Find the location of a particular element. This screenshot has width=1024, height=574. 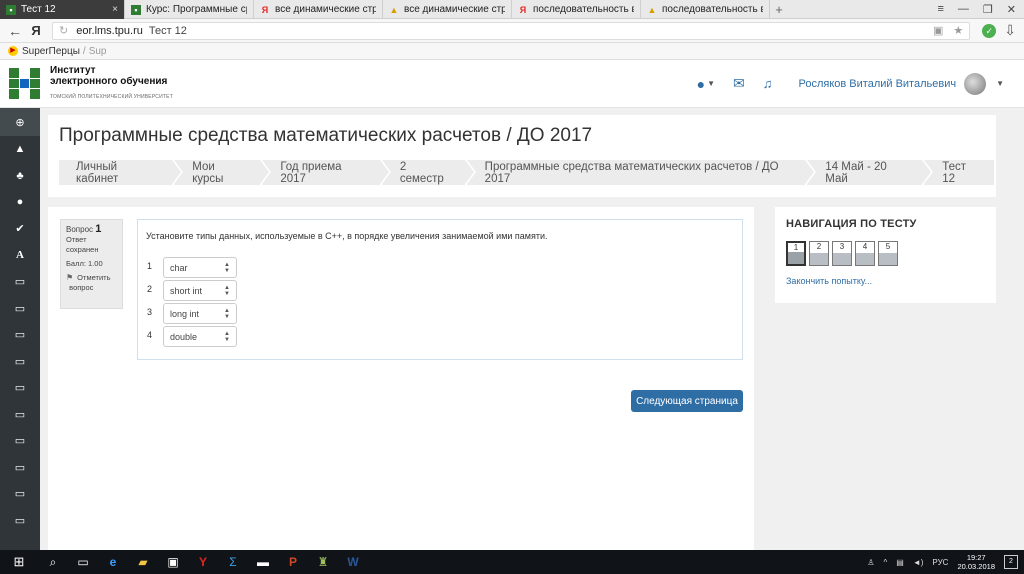

breadcrumb-item: Год приема 2017 is located at coordinates (326, 172).